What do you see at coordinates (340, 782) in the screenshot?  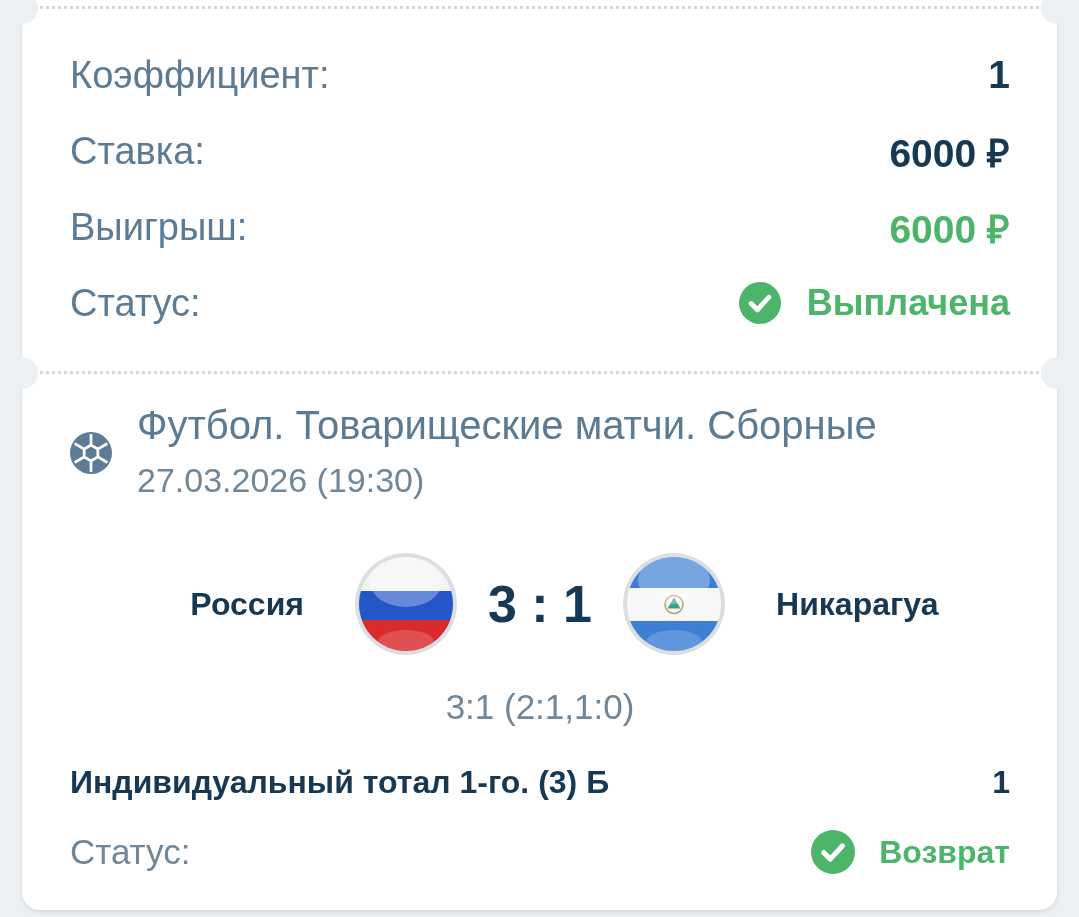 I see `bet-market: Индивидуальный тотал 1-го. (3) Б` at bounding box center [340, 782].